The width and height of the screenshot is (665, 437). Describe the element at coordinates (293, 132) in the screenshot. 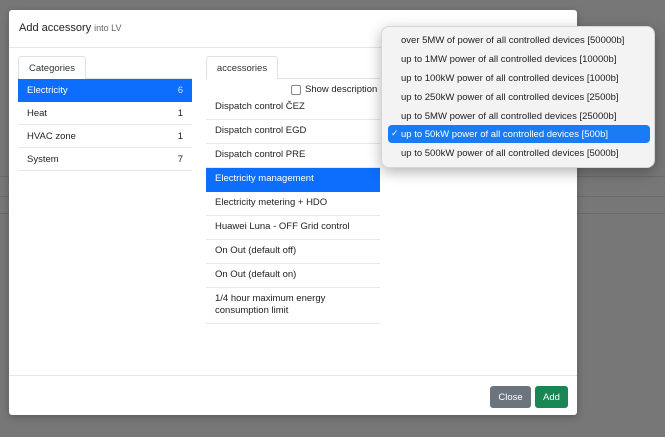

I see `accessory-item: Dispatch control EGD` at that location.